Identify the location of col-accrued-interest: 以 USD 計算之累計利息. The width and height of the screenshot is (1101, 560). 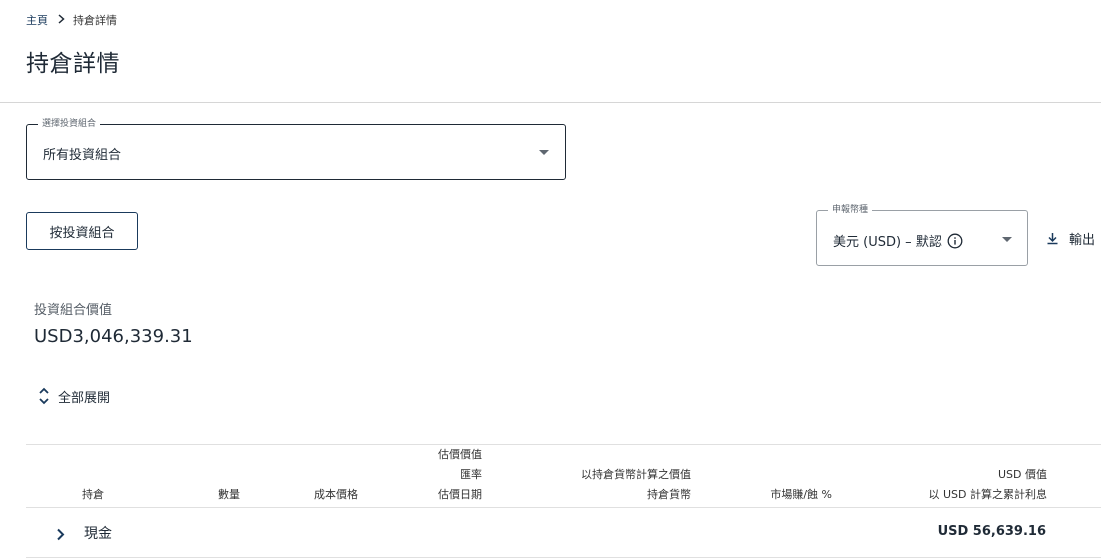
(988, 494).